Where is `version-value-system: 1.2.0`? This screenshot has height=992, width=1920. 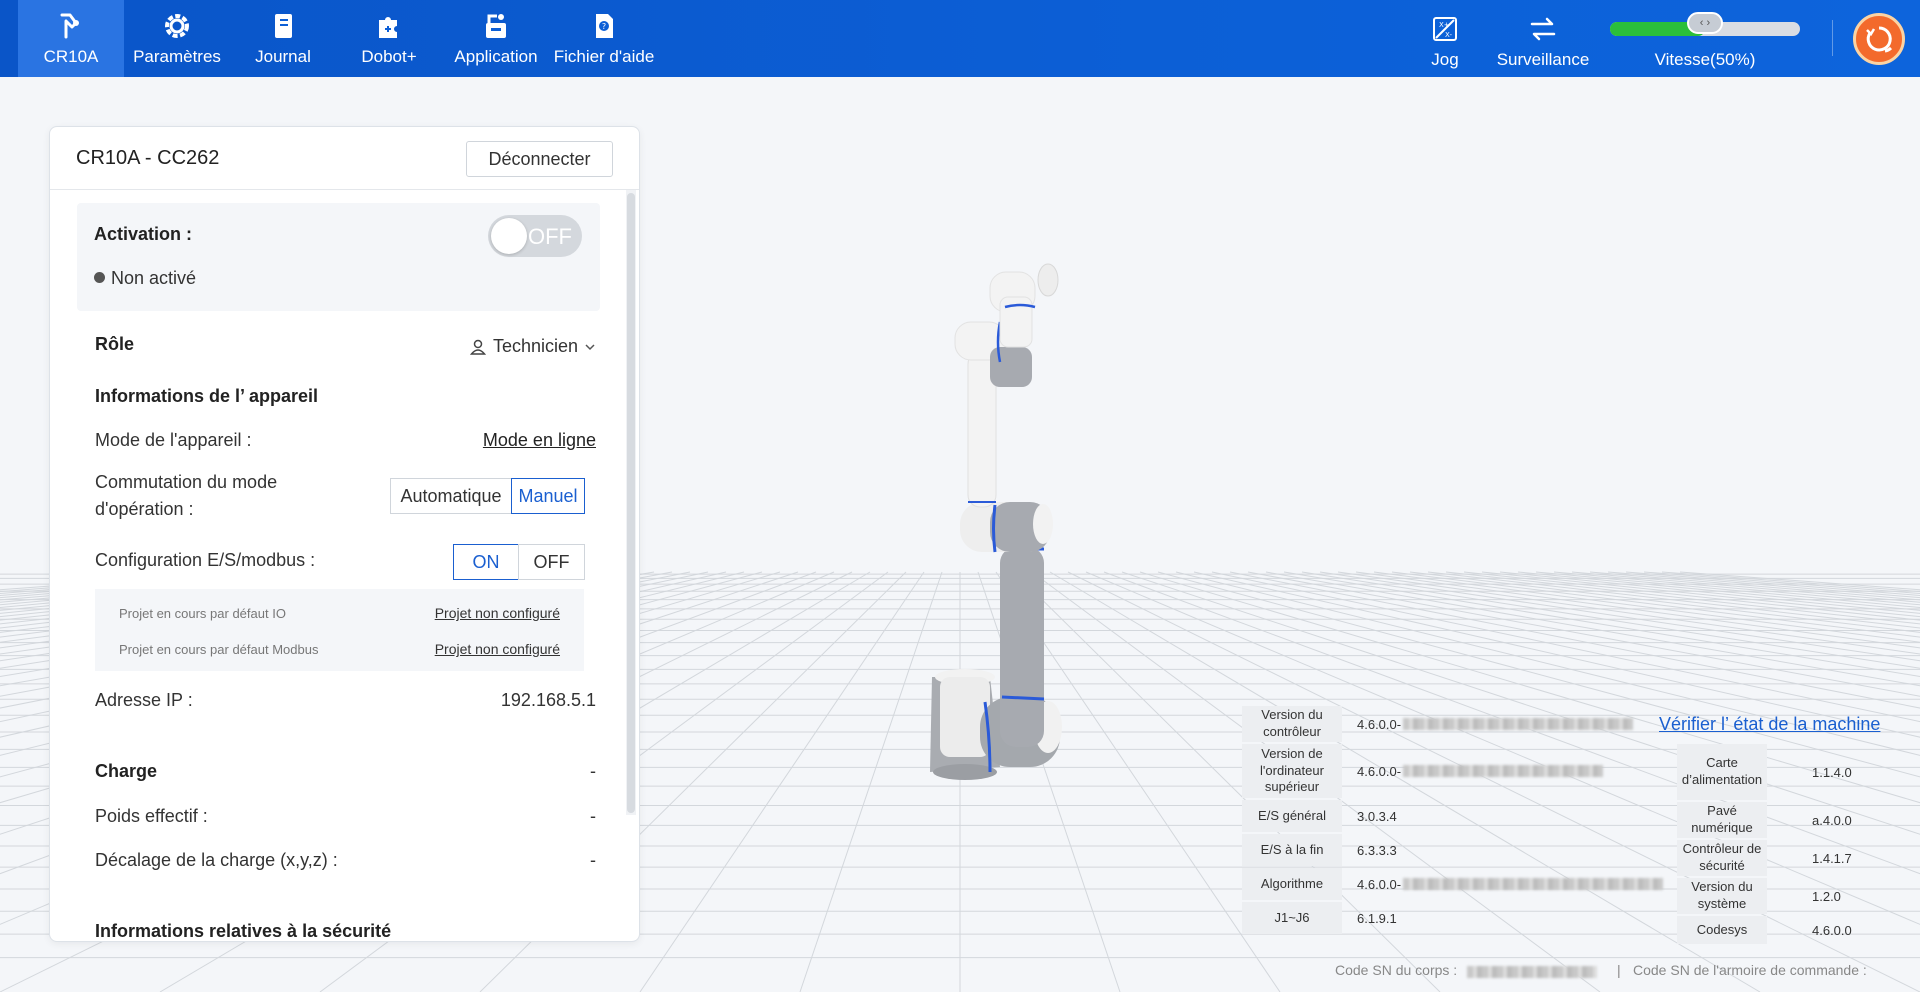 version-value-system: 1.2.0 is located at coordinates (1826, 896).